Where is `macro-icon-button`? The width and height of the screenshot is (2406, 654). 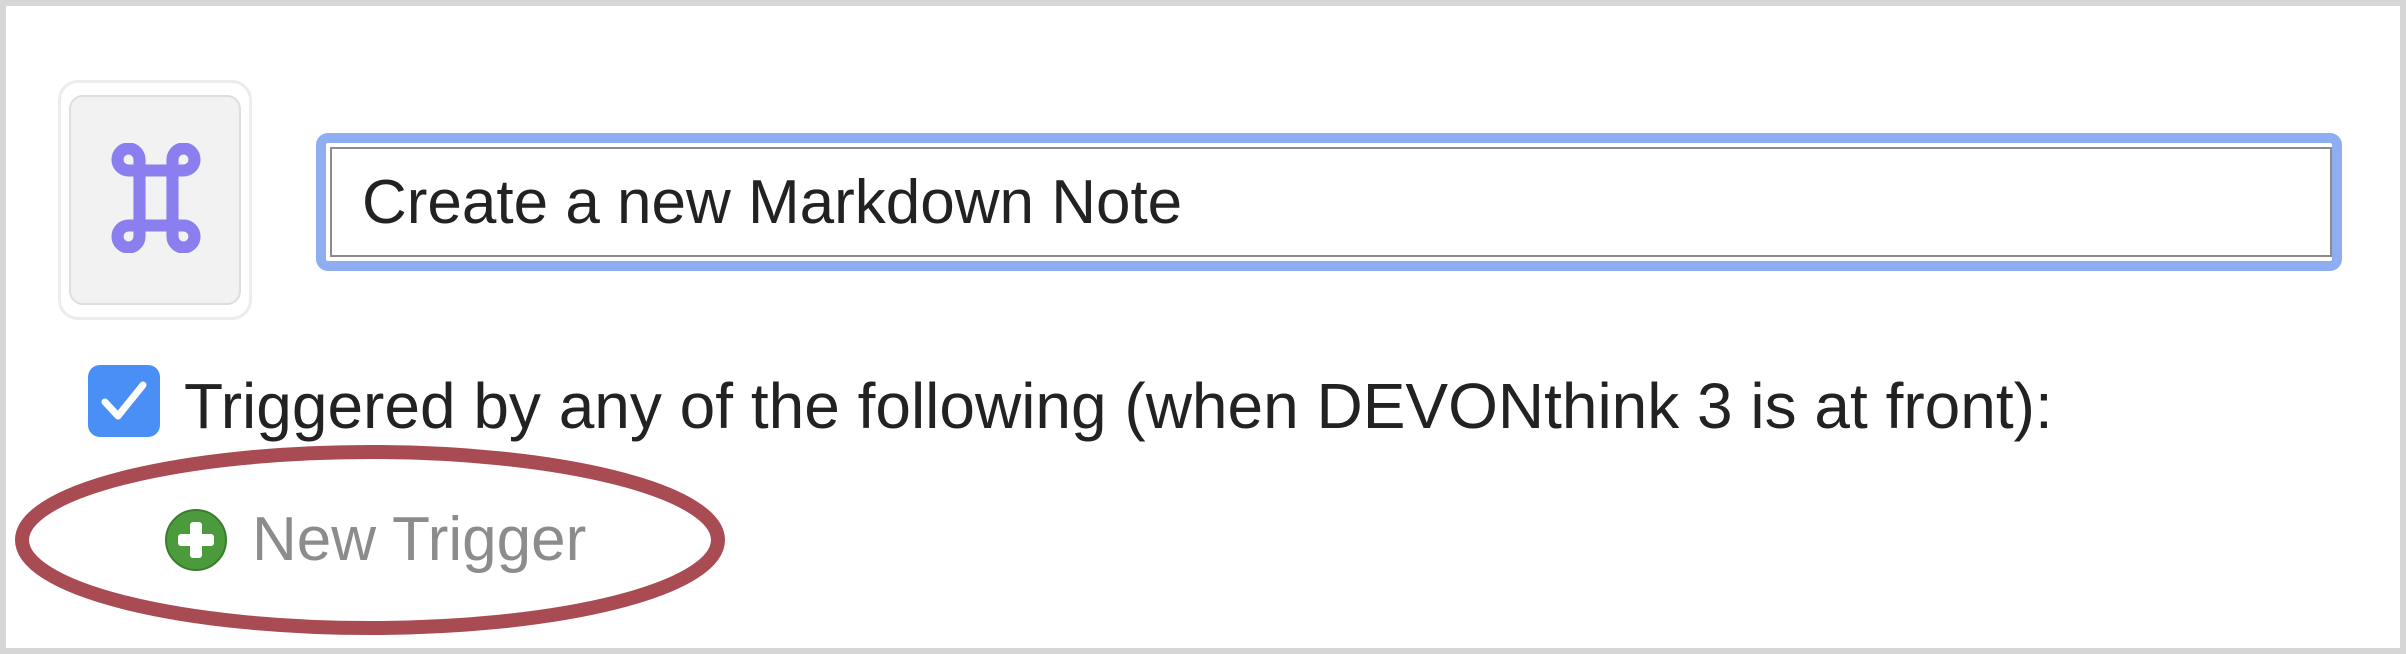 macro-icon-button is located at coordinates (155, 200).